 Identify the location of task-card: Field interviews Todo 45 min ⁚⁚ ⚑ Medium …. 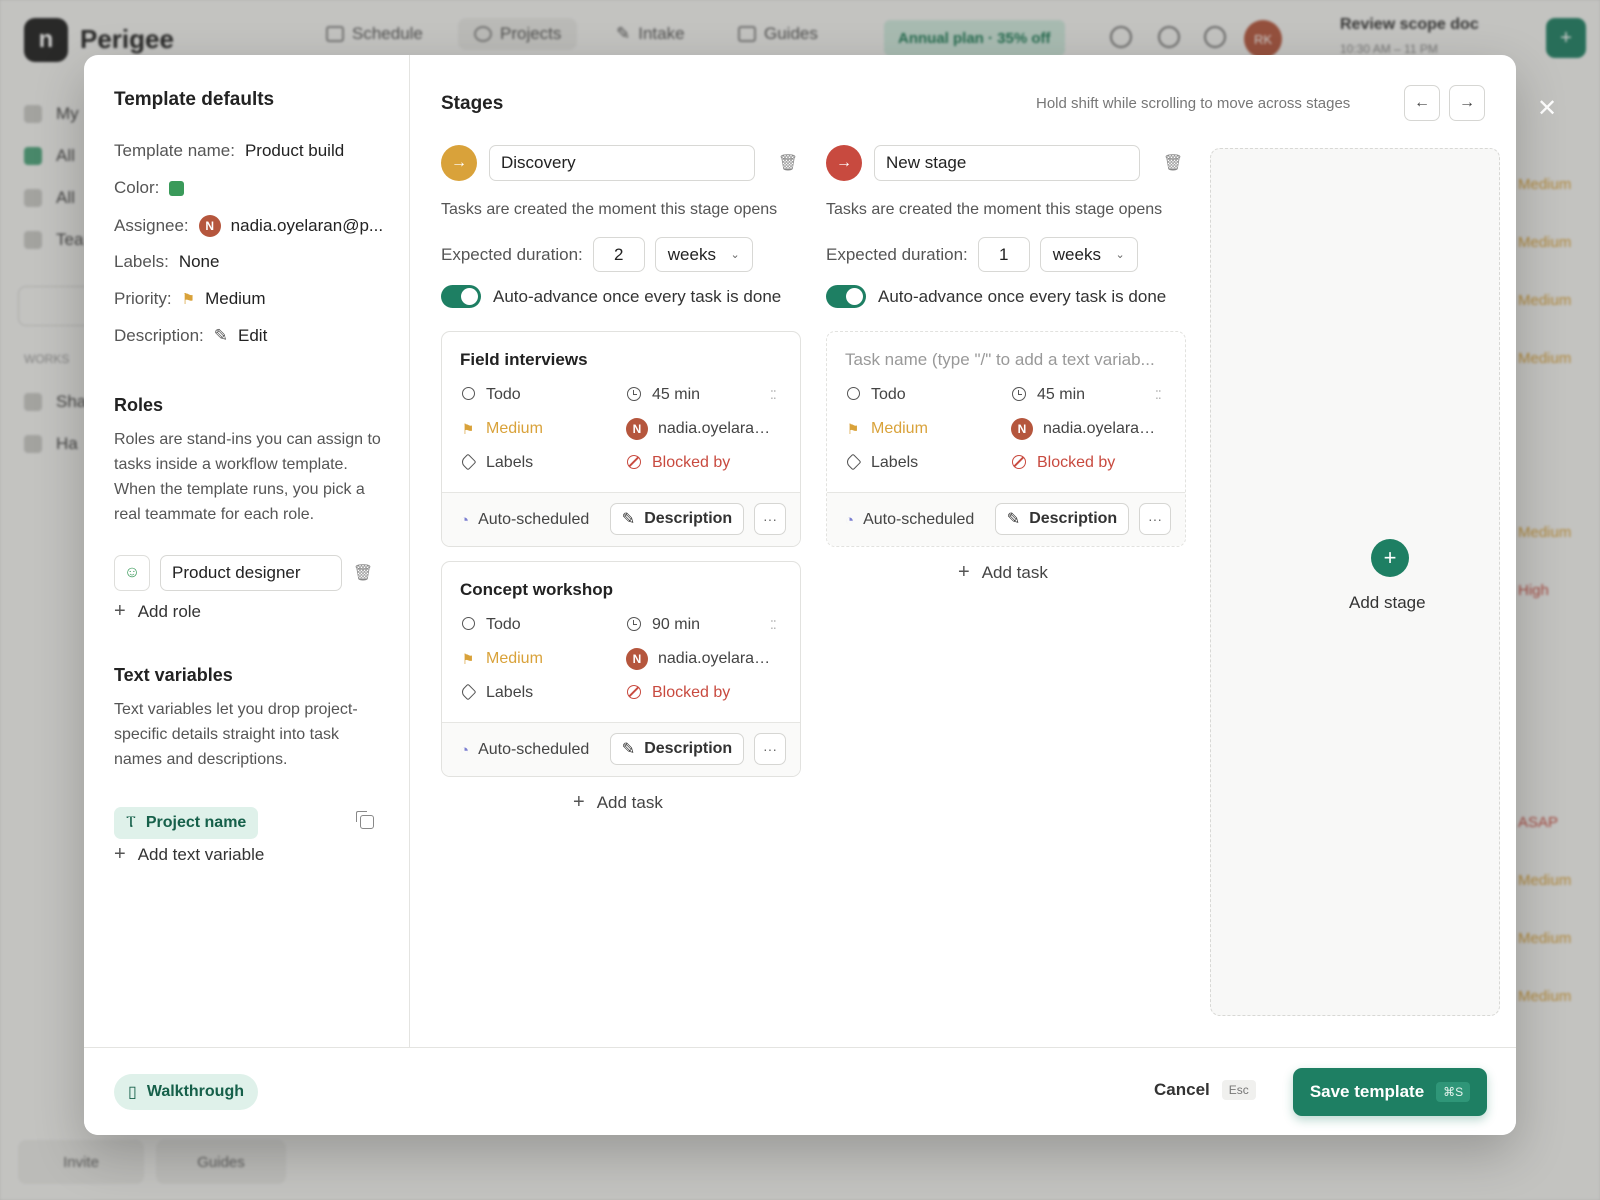
(621, 439).